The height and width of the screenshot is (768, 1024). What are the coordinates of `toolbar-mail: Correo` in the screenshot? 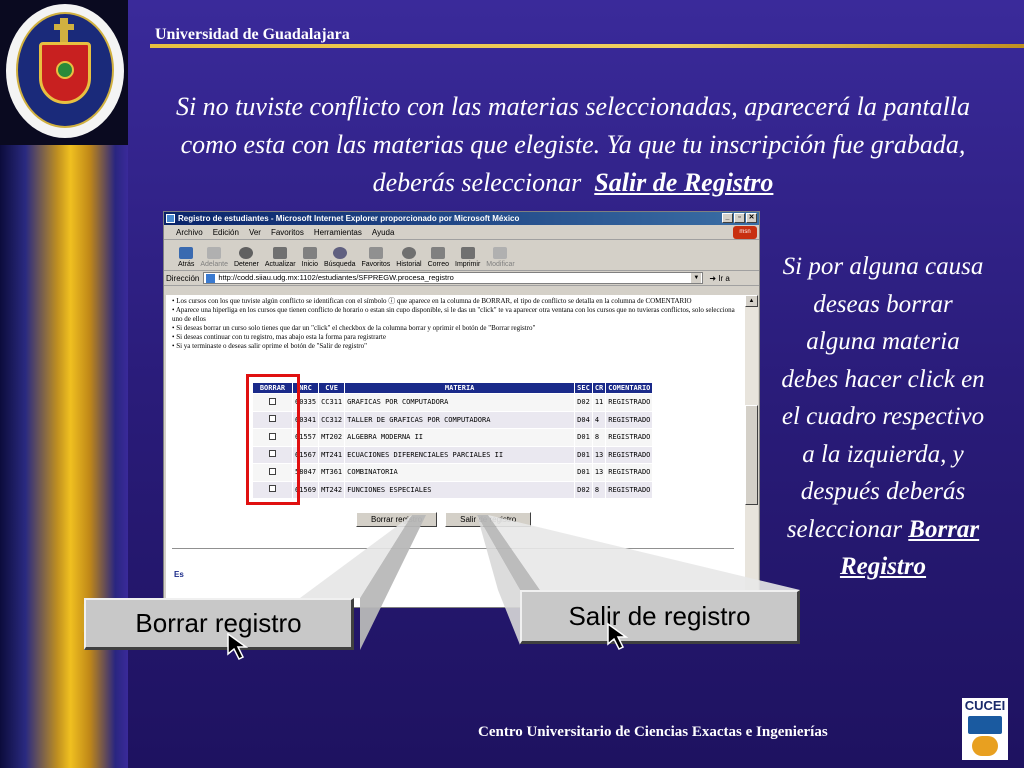 It's located at (438, 257).